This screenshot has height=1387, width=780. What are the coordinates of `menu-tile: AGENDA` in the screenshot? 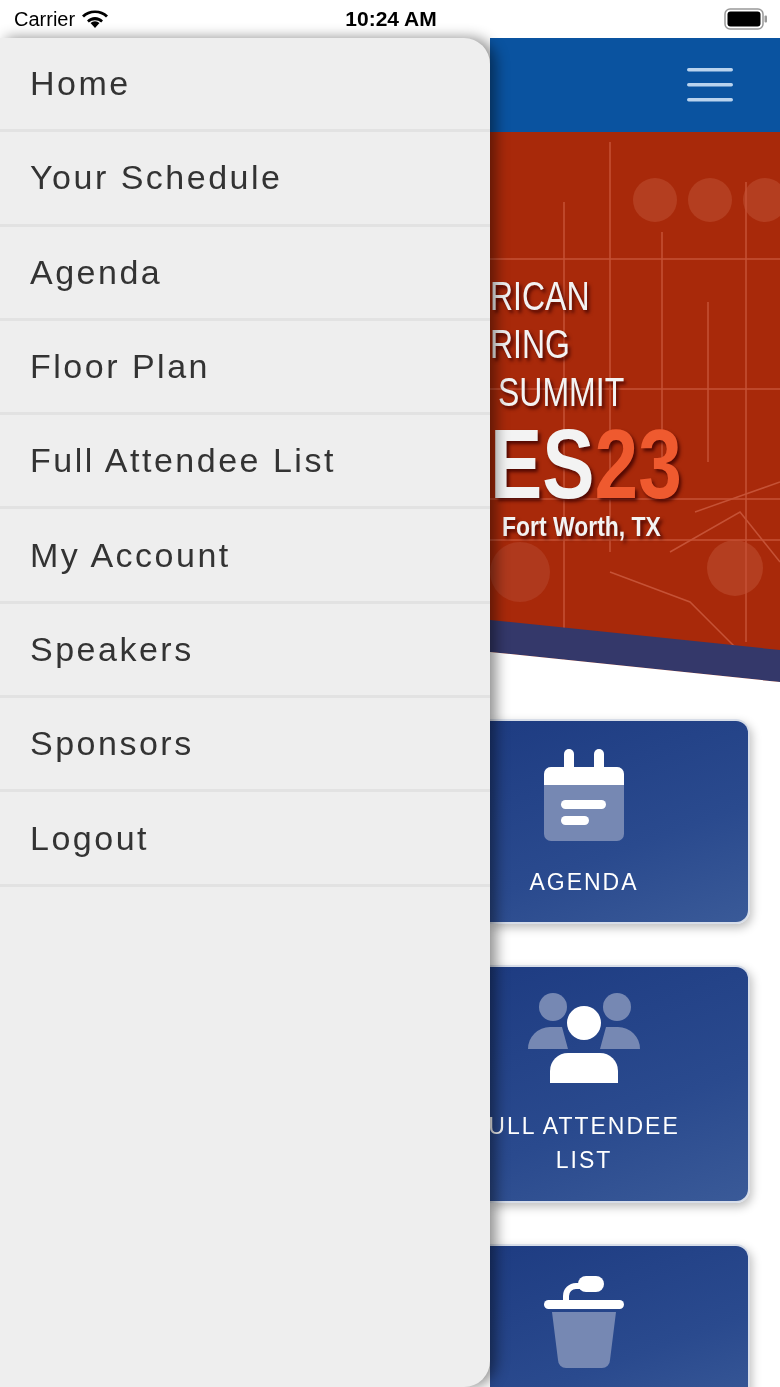 It's located at (620, 821).